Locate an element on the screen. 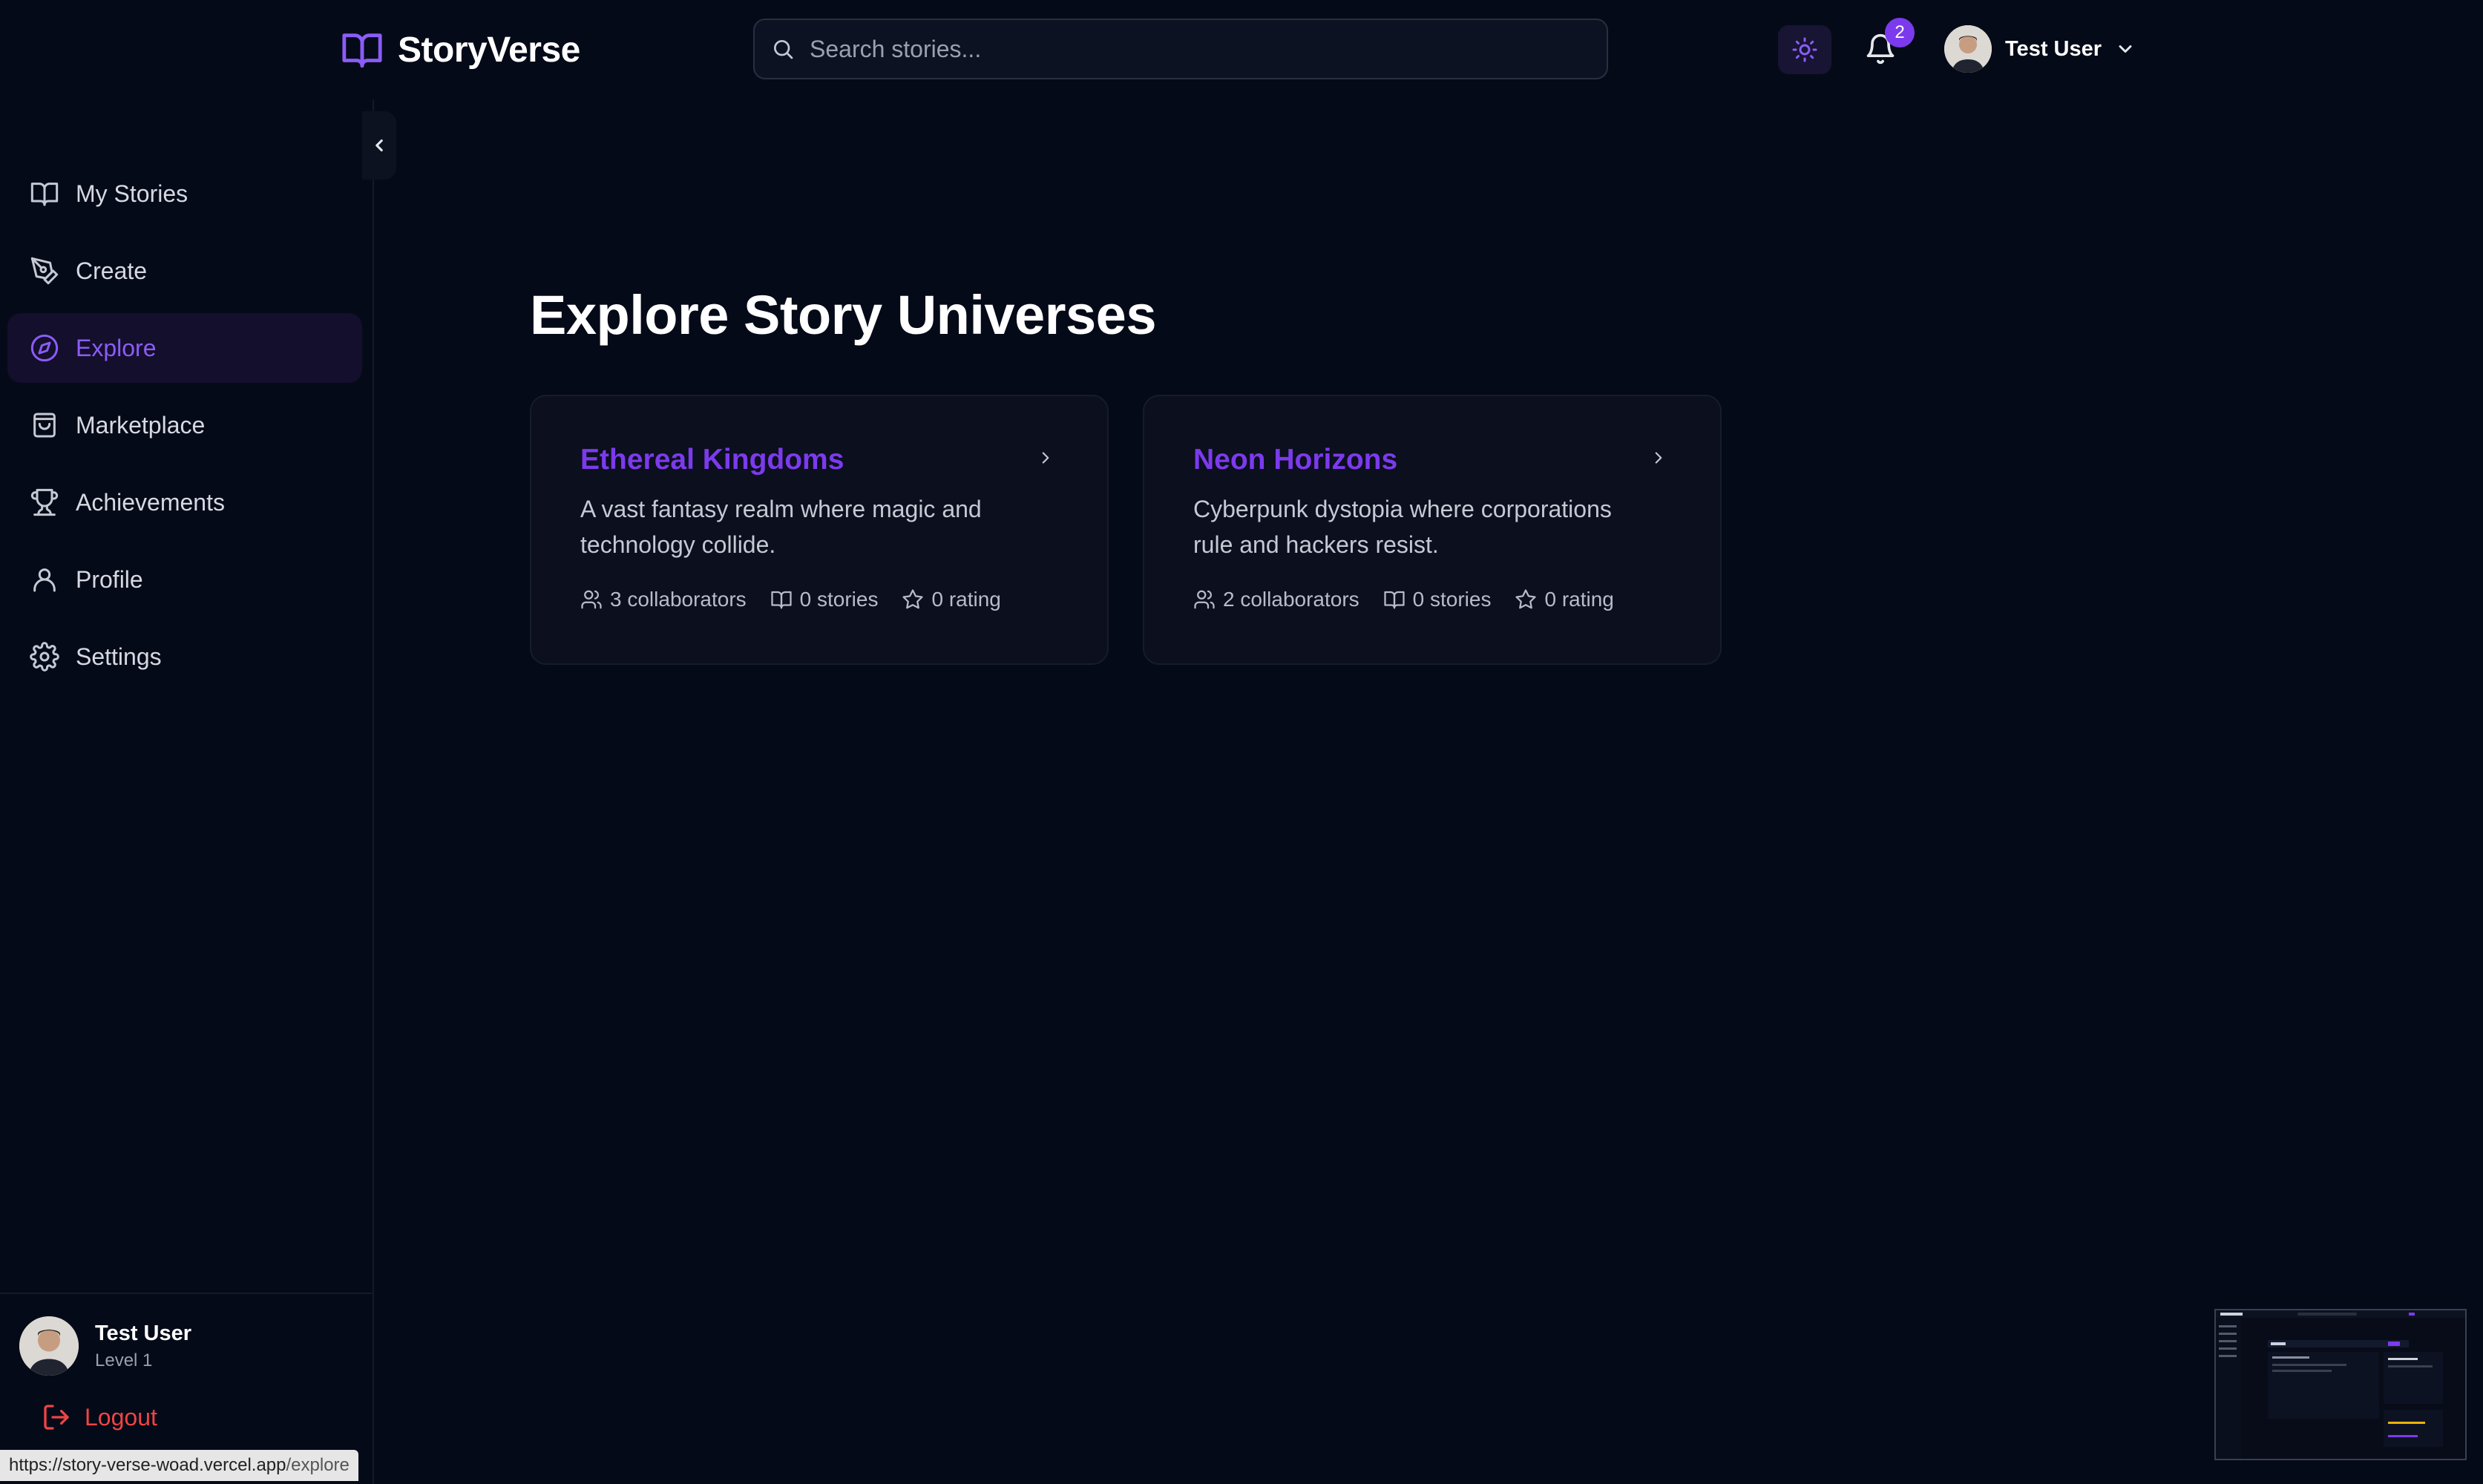 The image size is (2483, 1484). search-bar is located at coordinates (1180, 49).